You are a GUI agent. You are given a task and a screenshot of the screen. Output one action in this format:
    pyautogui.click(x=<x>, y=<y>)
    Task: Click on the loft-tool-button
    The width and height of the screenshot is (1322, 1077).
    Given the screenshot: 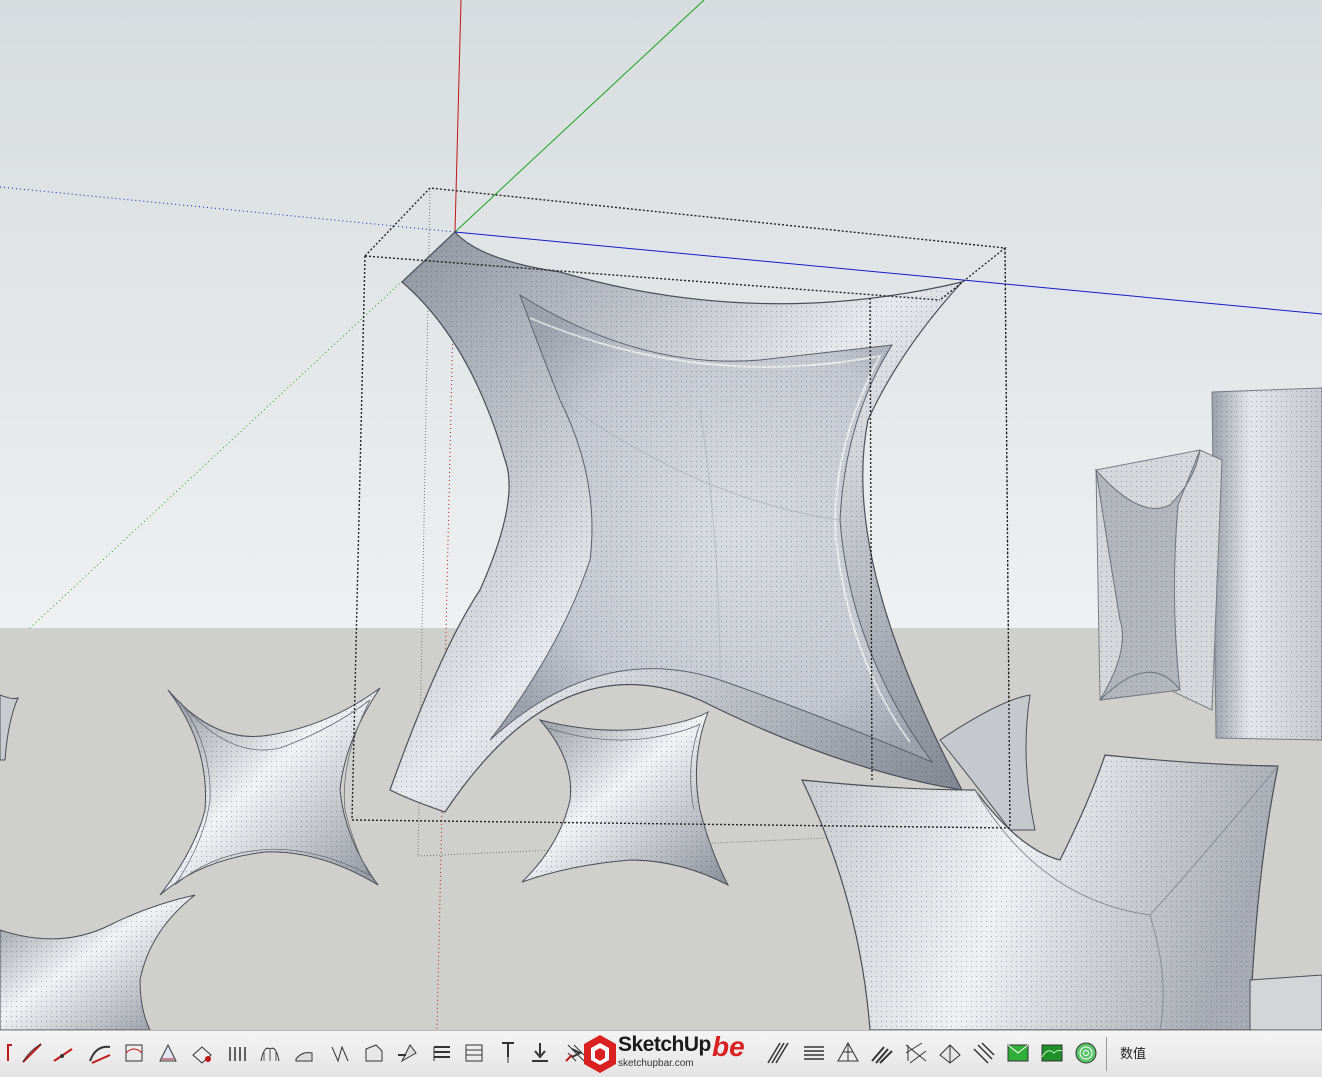 What is the action you would take?
    pyautogui.click(x=270, y=1053)
    